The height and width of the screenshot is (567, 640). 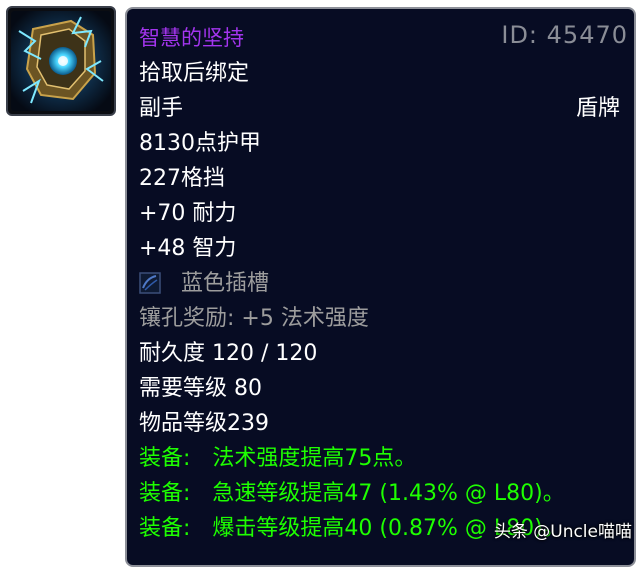 What do you see at coordinates (200, 388) in the screenshot?
I see `required-level: 需要等级 80` at bounding box center [200, 388].